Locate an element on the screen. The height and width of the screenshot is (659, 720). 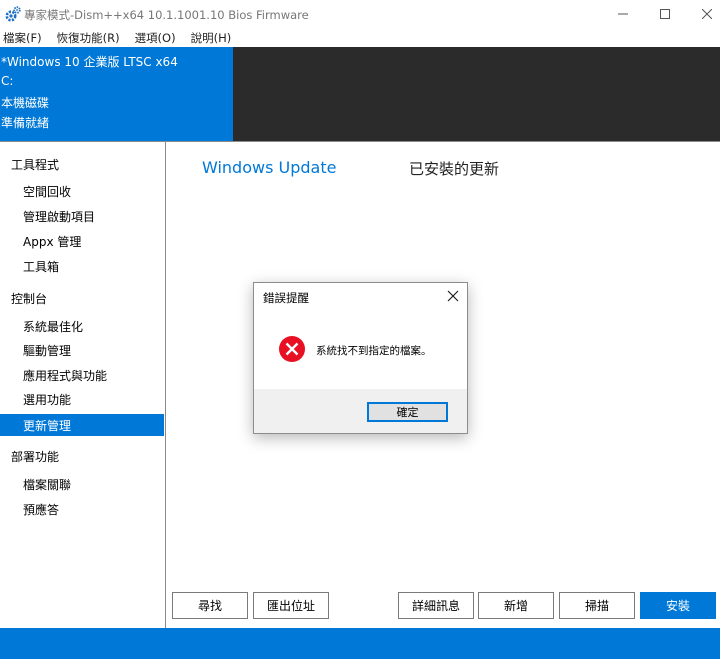
sidebar-category-deploy: 部署功能 is located at coordinates (35, 457).